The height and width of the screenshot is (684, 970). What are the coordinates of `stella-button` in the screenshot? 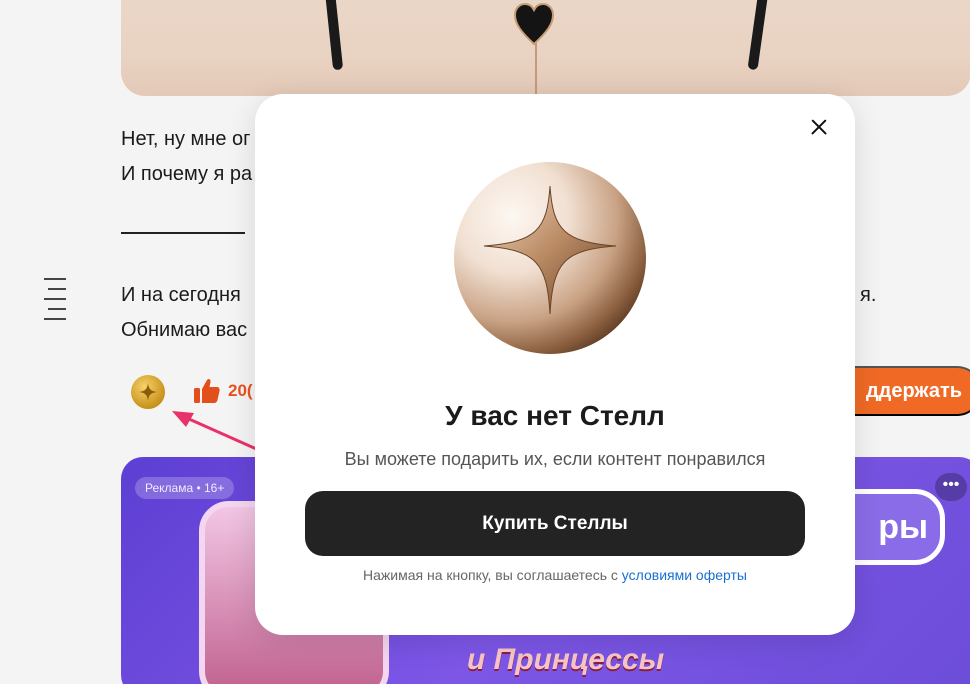 It's located at (148, 392).